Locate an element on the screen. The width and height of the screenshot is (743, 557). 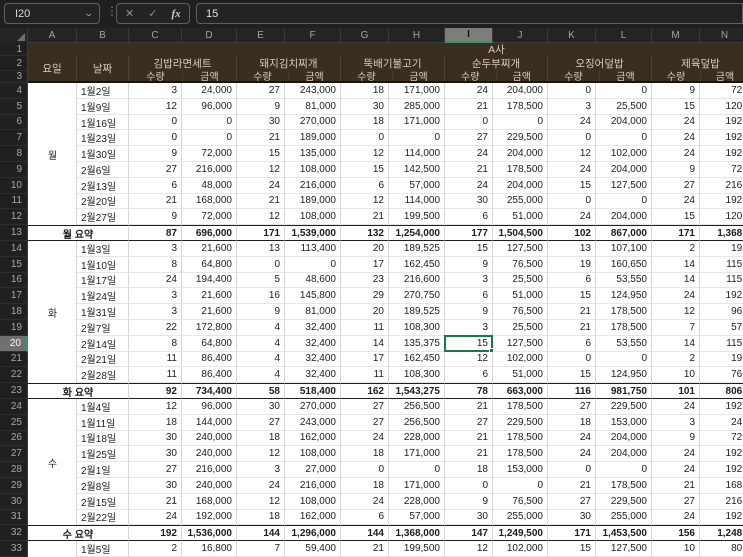
value-cell: 1,249,500 is located at coordinates (520, 533).